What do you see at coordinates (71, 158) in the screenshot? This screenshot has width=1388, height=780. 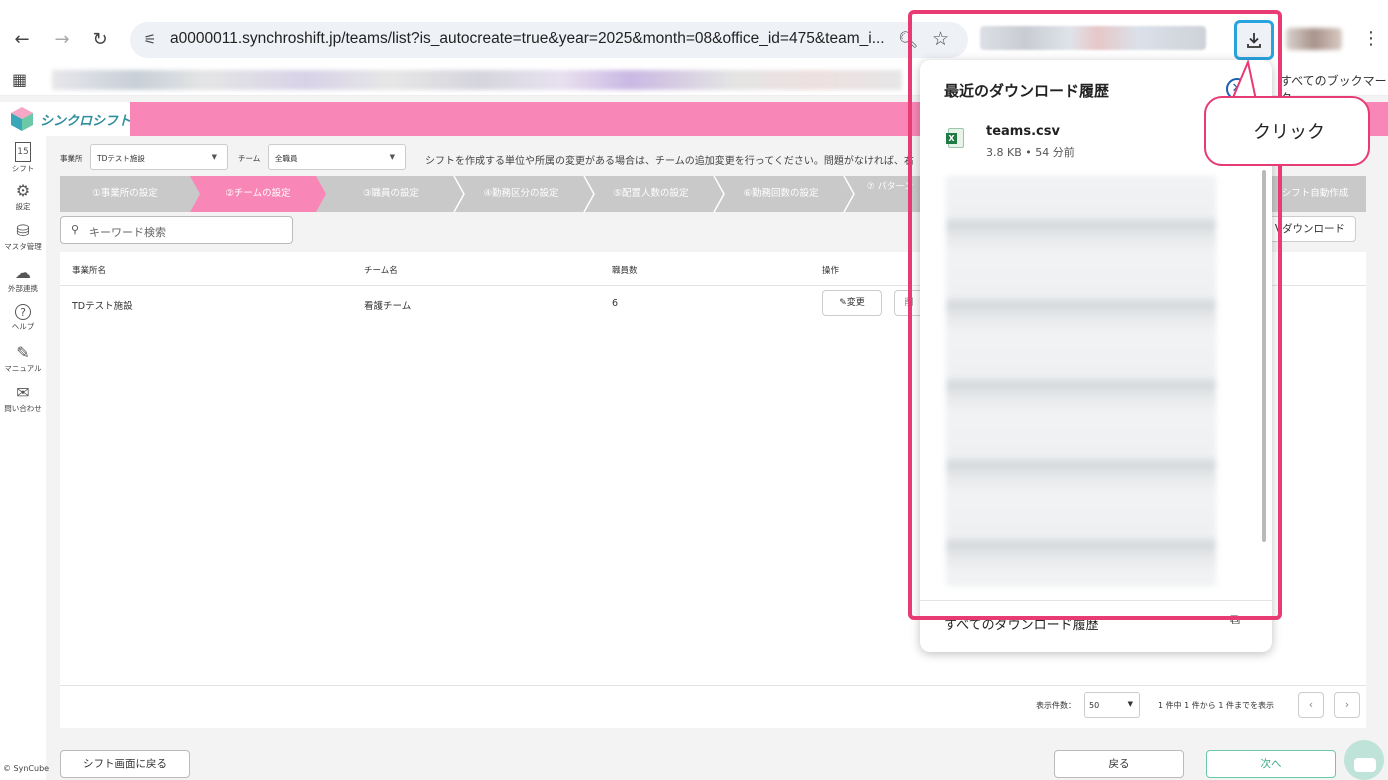 I see `office-label: 事業所` at bounding box center [71, 158].